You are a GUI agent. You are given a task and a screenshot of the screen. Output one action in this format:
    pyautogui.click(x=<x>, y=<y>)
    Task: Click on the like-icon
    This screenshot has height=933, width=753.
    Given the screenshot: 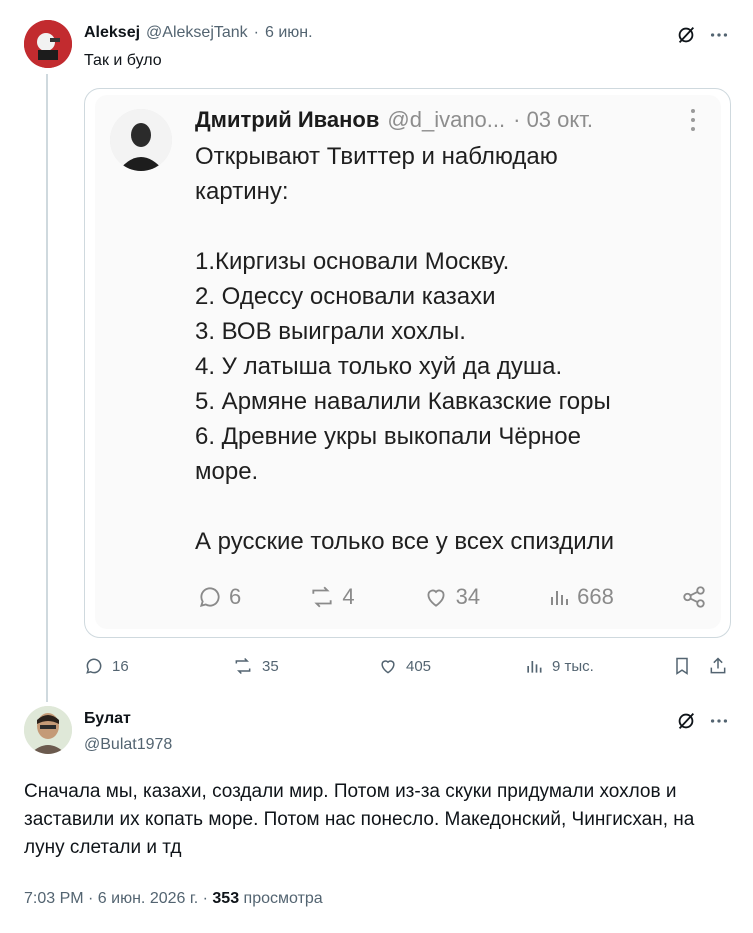 What is the action you would take?
    pyautogui.click(x=388, y=667)
    